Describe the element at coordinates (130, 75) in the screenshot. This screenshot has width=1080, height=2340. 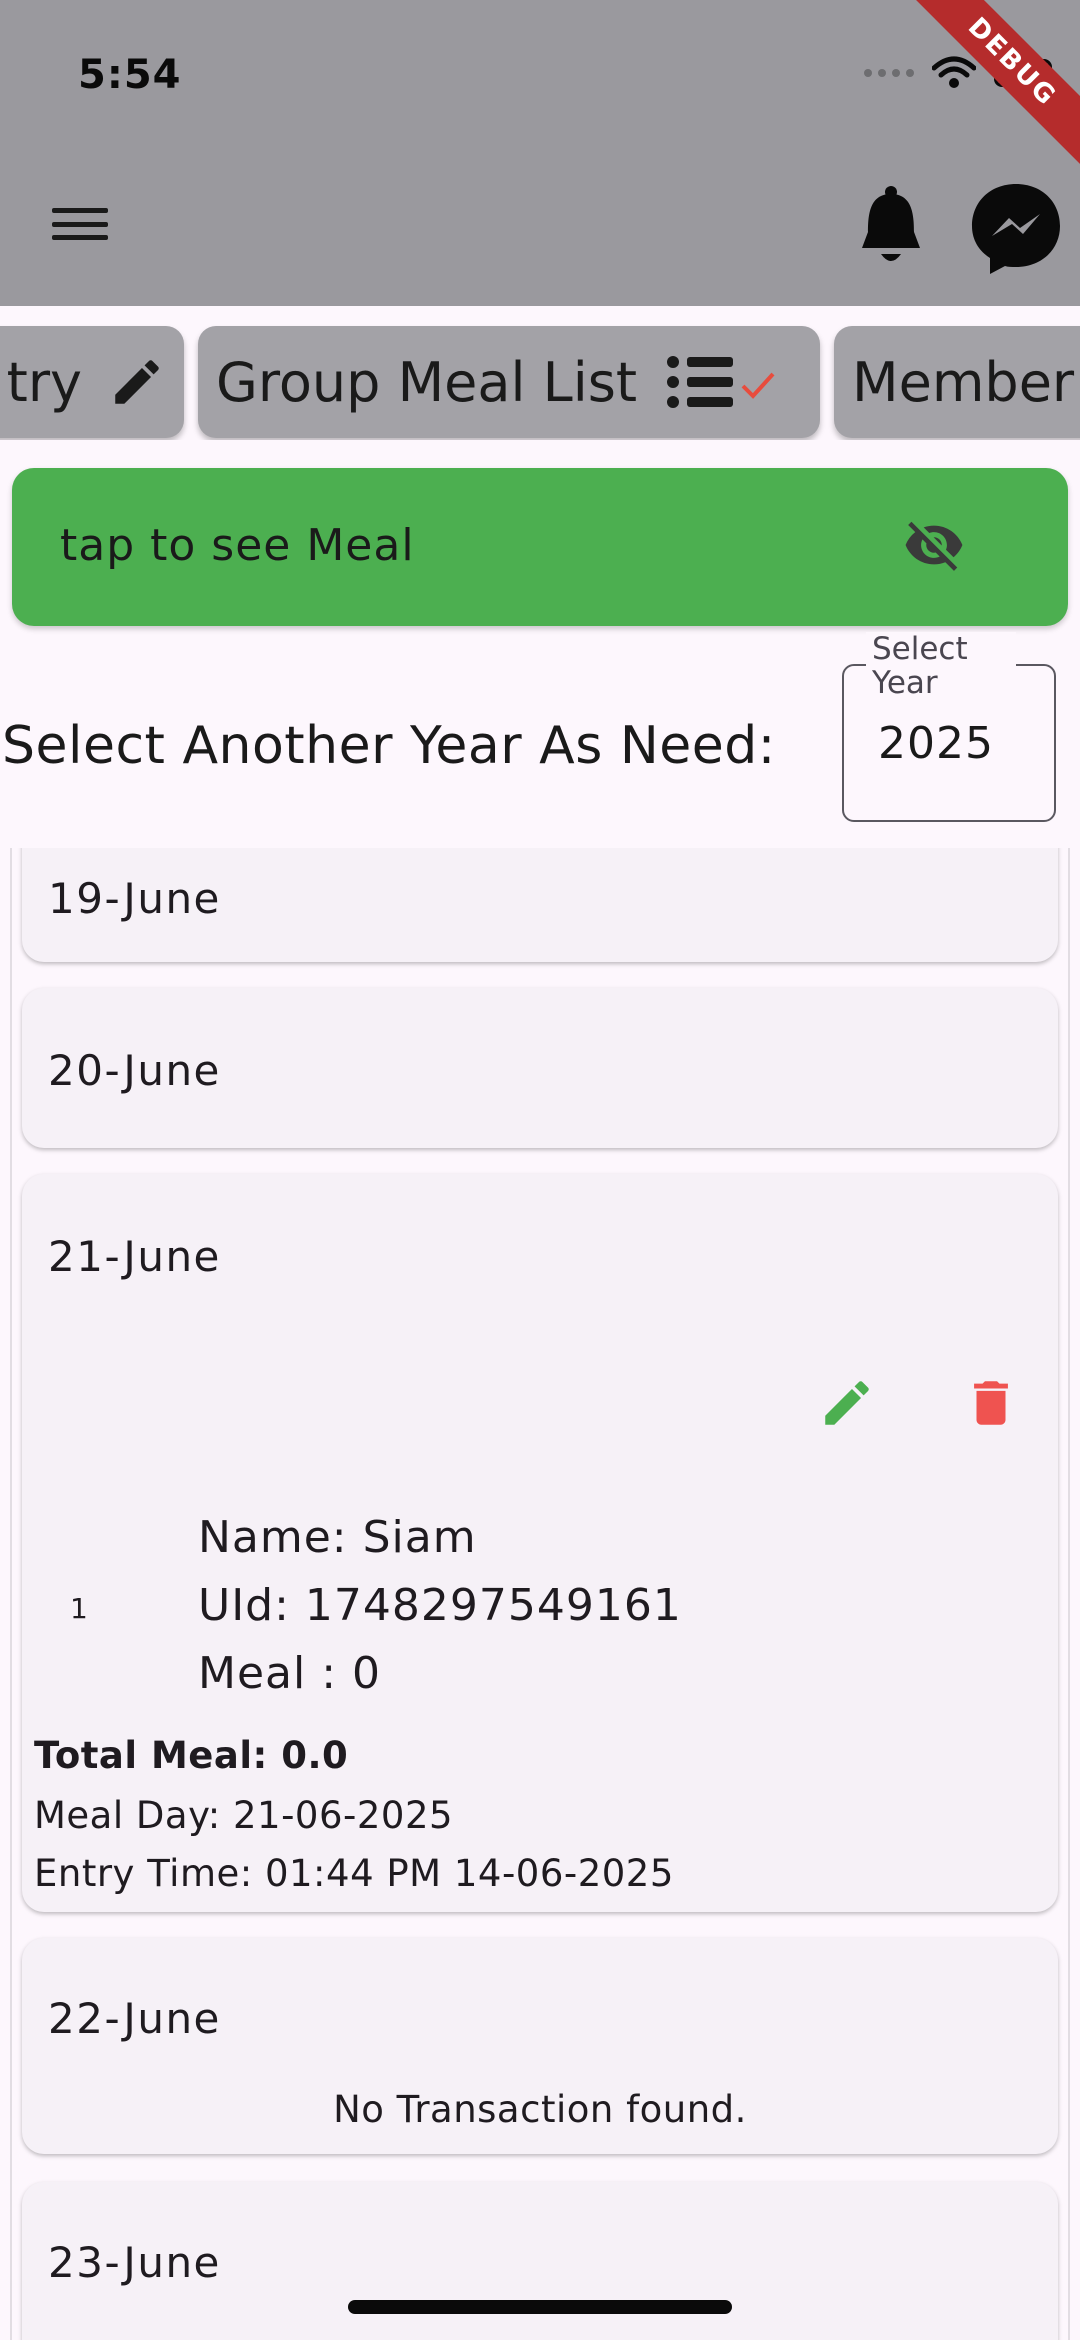
I see `status-time: 5:54` at that location.